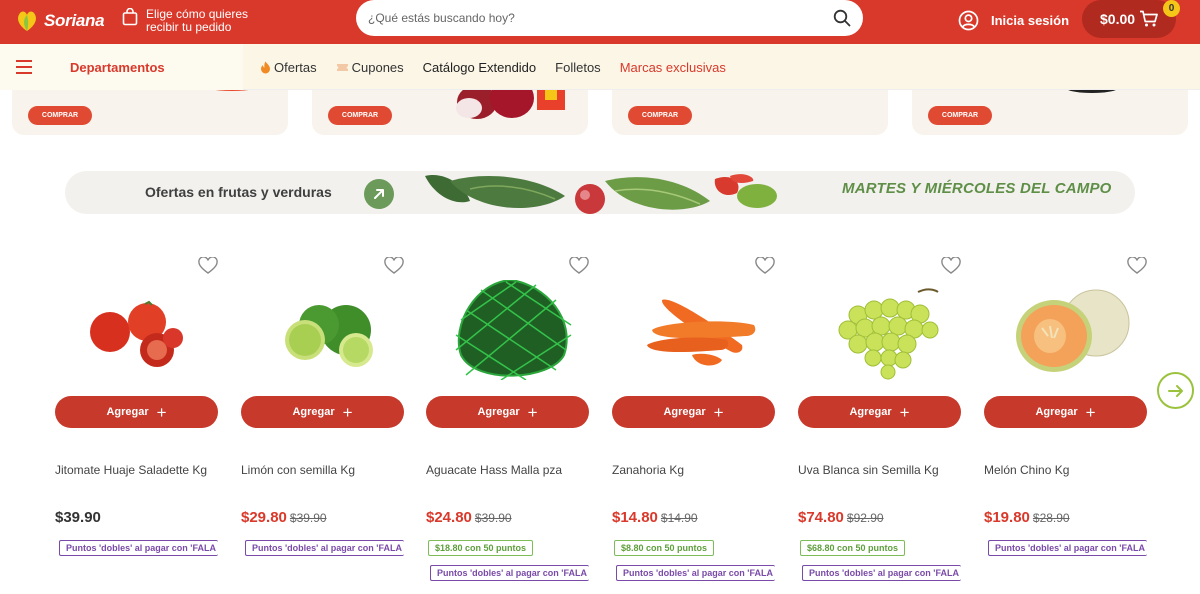  Describe the element at coordinates (1118, 19) in the screenshot. I see `cart-total: $0.00` at that location.